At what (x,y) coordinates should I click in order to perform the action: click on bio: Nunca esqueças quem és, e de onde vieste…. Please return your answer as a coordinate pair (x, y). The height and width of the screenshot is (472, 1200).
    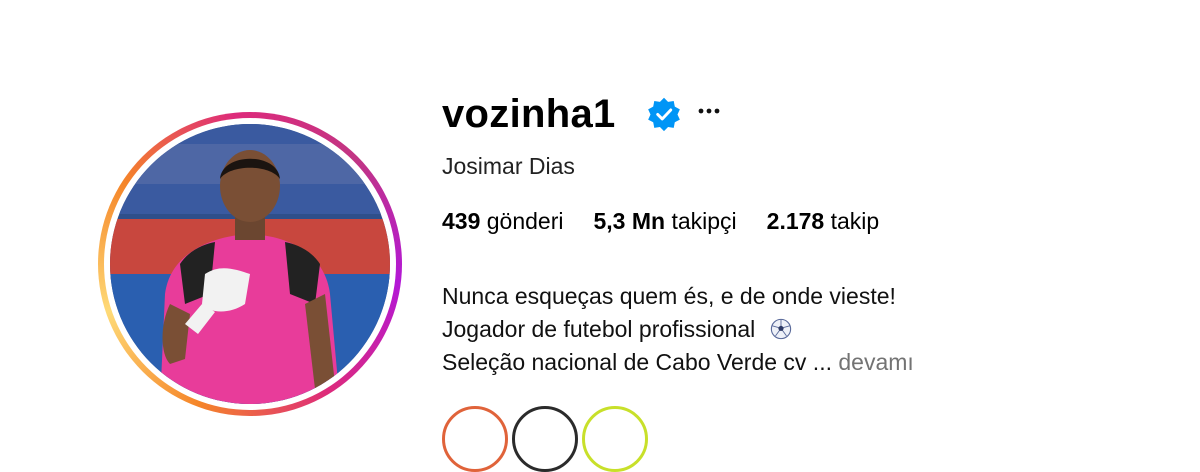
    Looking at the image, I should click on (678, 329).